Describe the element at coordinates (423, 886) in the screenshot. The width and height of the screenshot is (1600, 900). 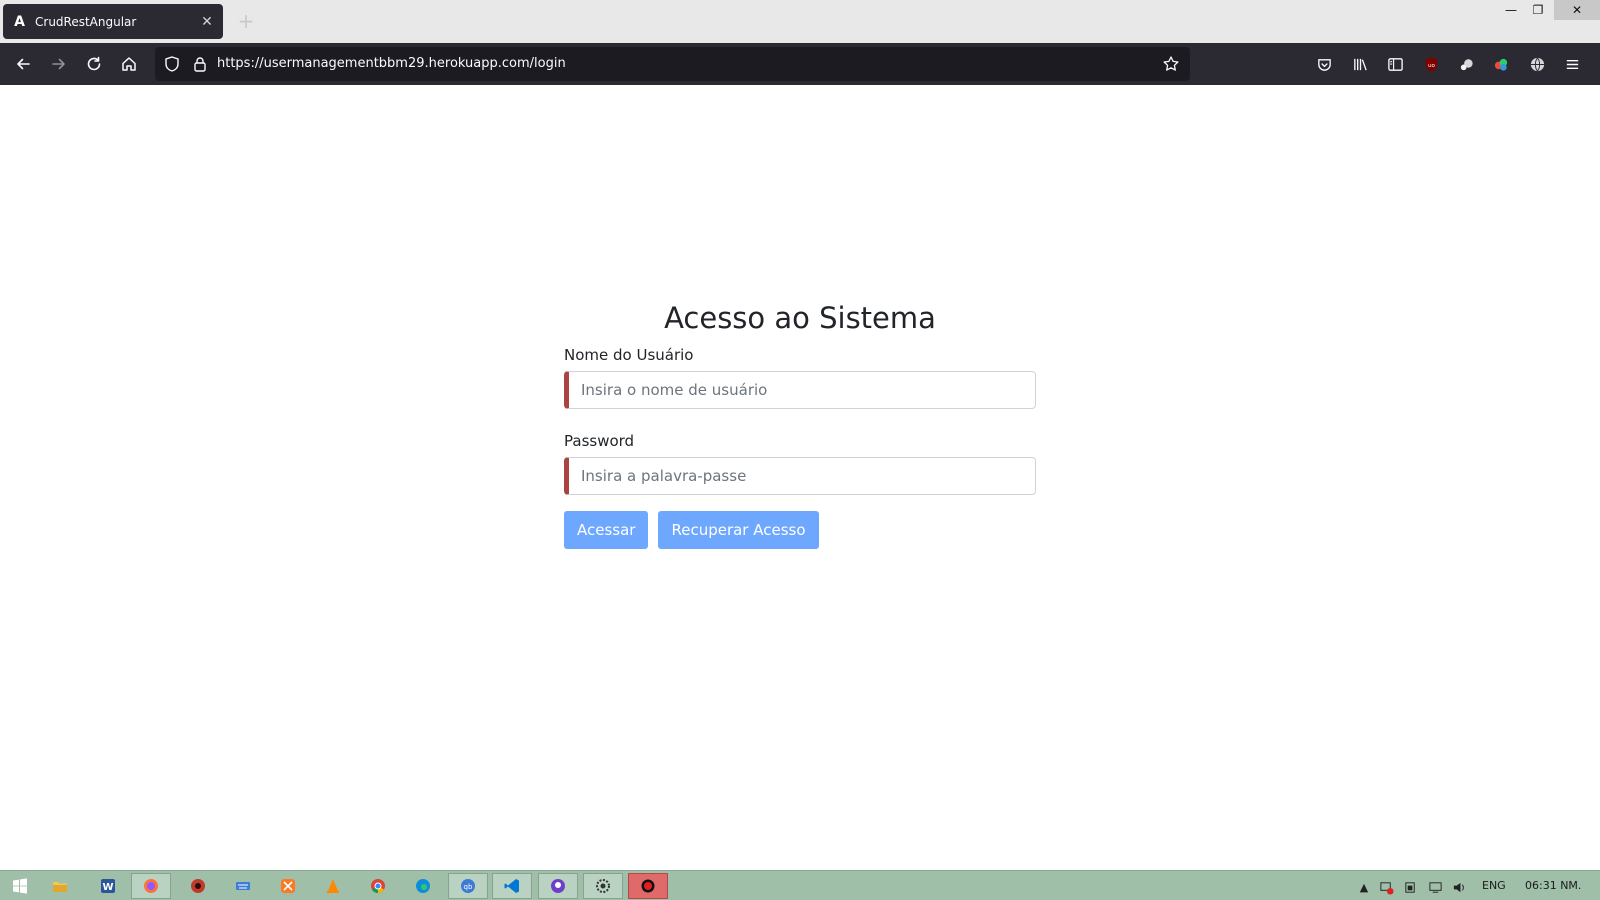
I see `edge-icon` at that location.